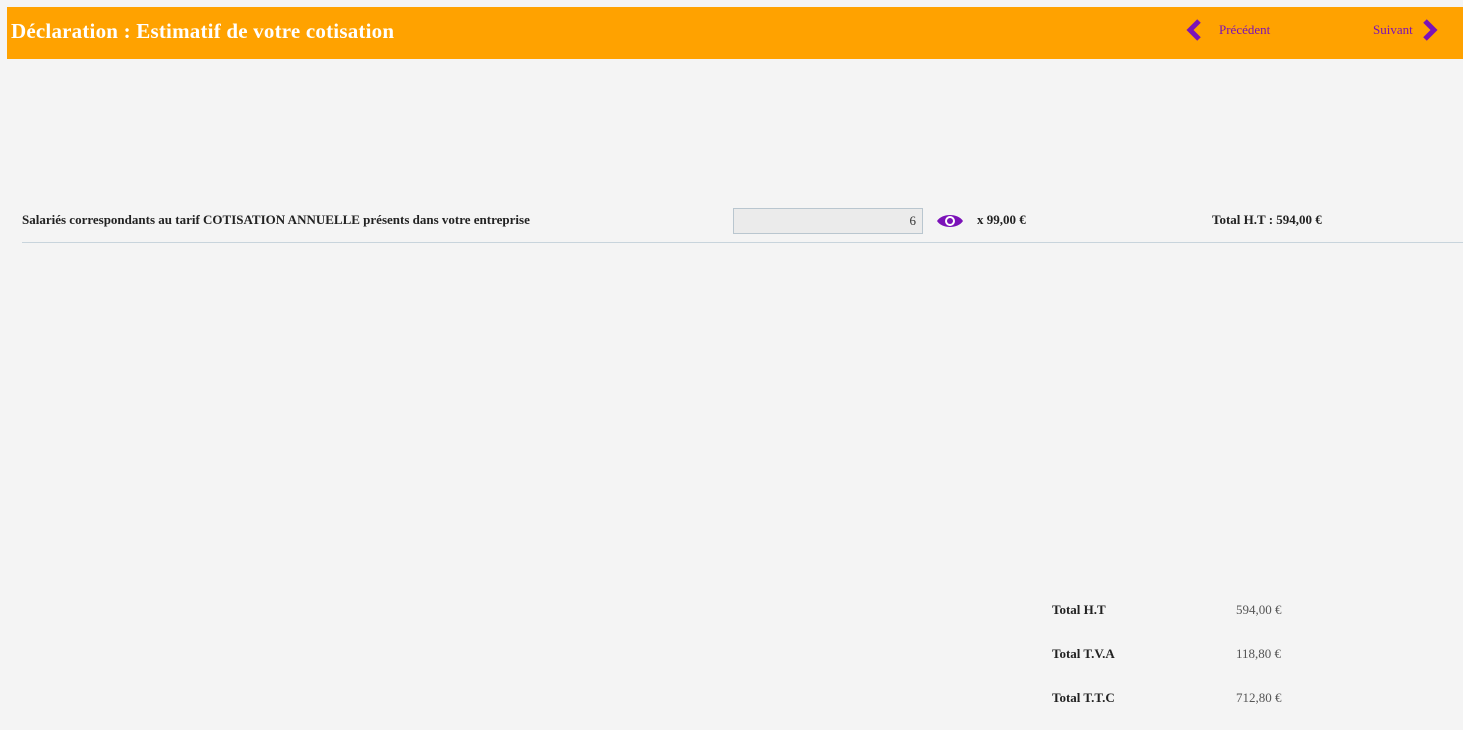 Image resolution: width=1463 pixels, height=730 pixels. Describe the element at coordinates (1259, 653) in the screenshot. I see `total-tva-value: 118,80 €` at that location.